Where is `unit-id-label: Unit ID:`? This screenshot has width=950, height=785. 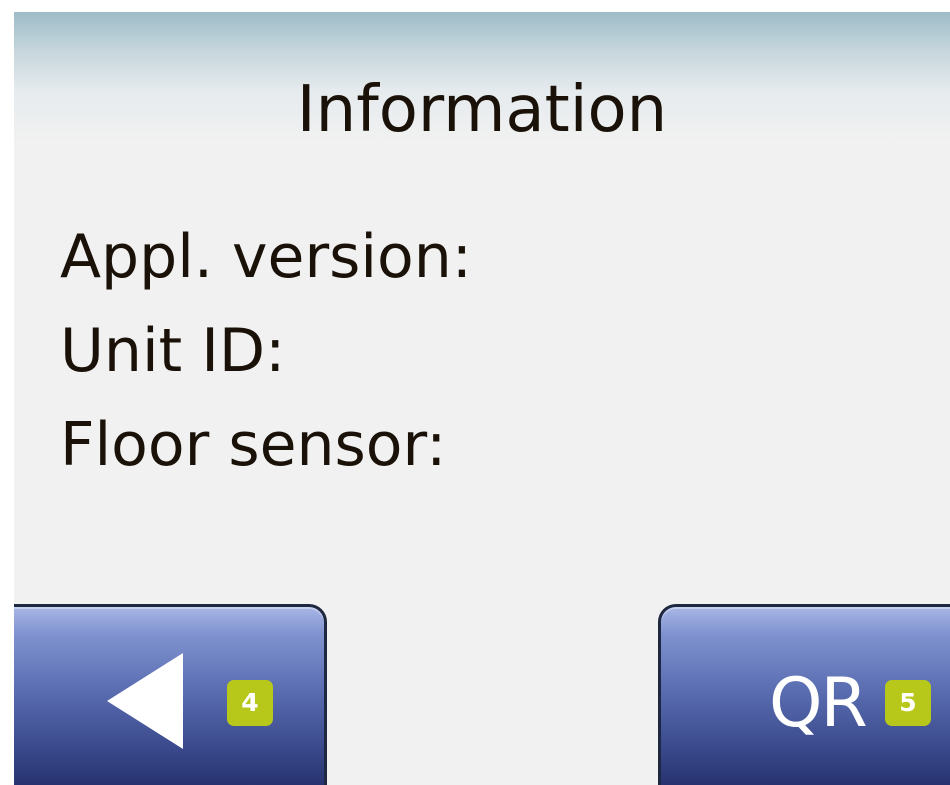 unit-id-label: Unit ID: is located at coordinates (173, 351).